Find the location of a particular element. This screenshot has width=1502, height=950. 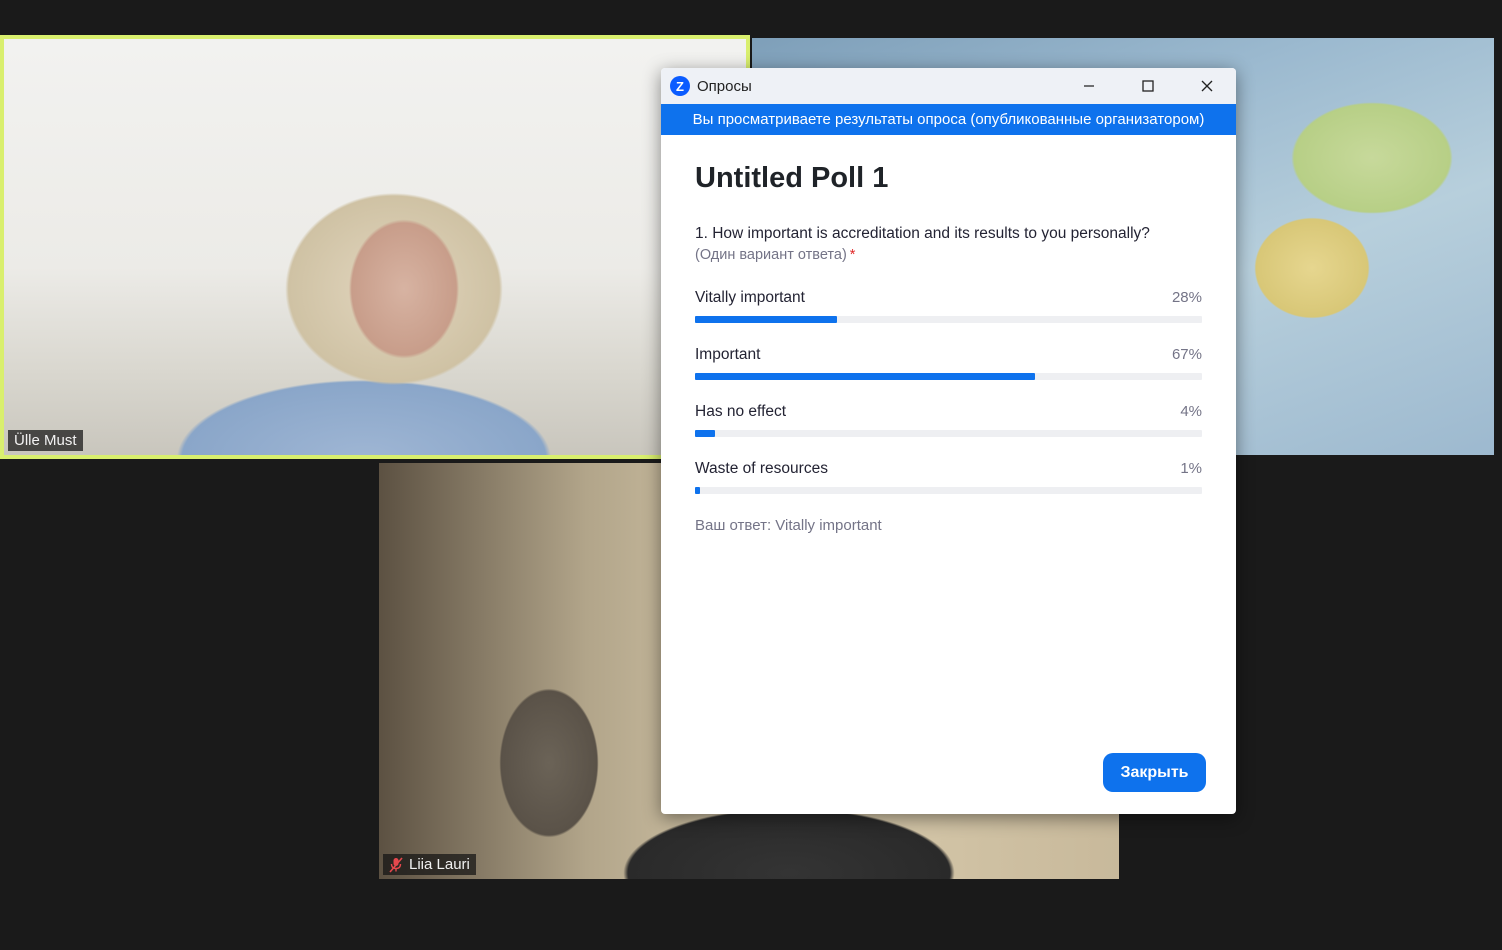

window-title: Опросы is located at coordinates (724, 86).